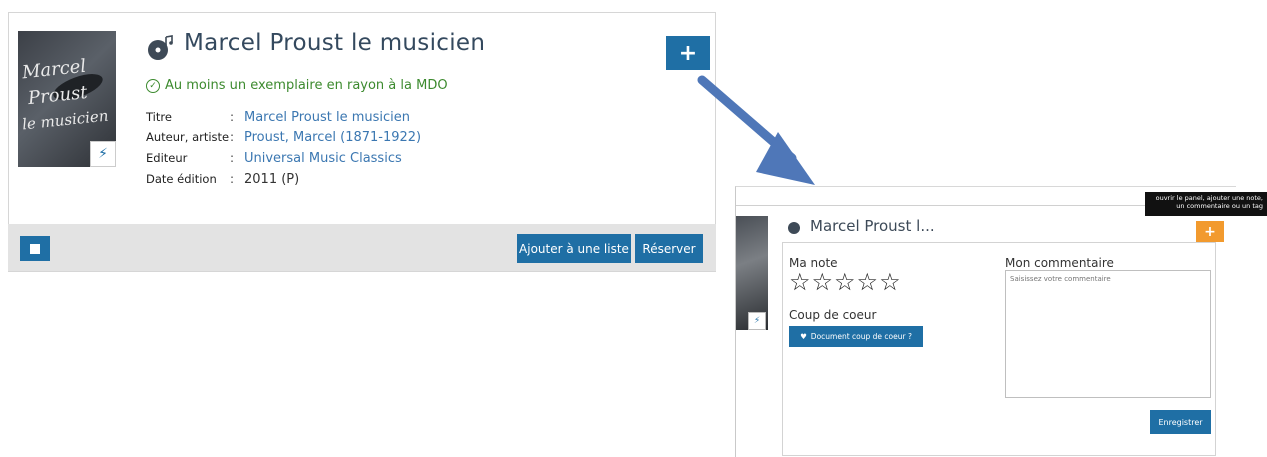 The height and width of the screenshot is (457, 1267). Describe the element at coordinates (65, 120) in the screenshot. I see `cover-text-3: le musicien` at that location.